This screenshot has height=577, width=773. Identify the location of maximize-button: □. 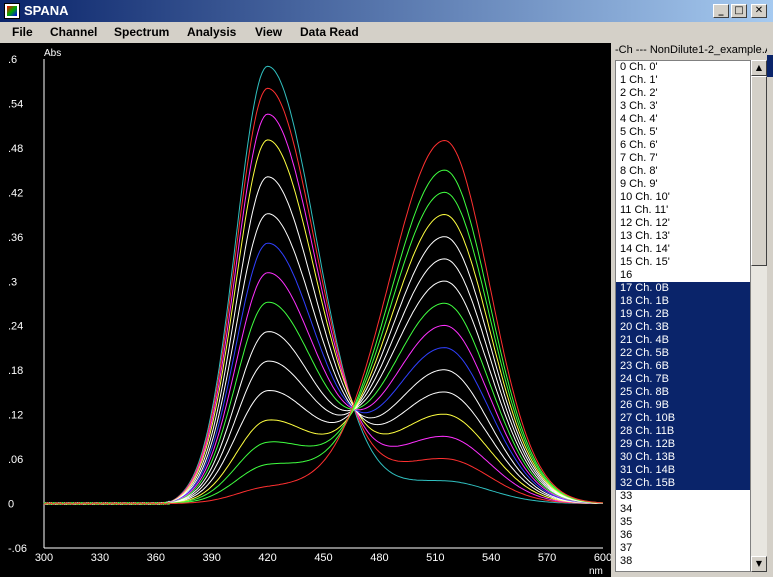
(739, 11).